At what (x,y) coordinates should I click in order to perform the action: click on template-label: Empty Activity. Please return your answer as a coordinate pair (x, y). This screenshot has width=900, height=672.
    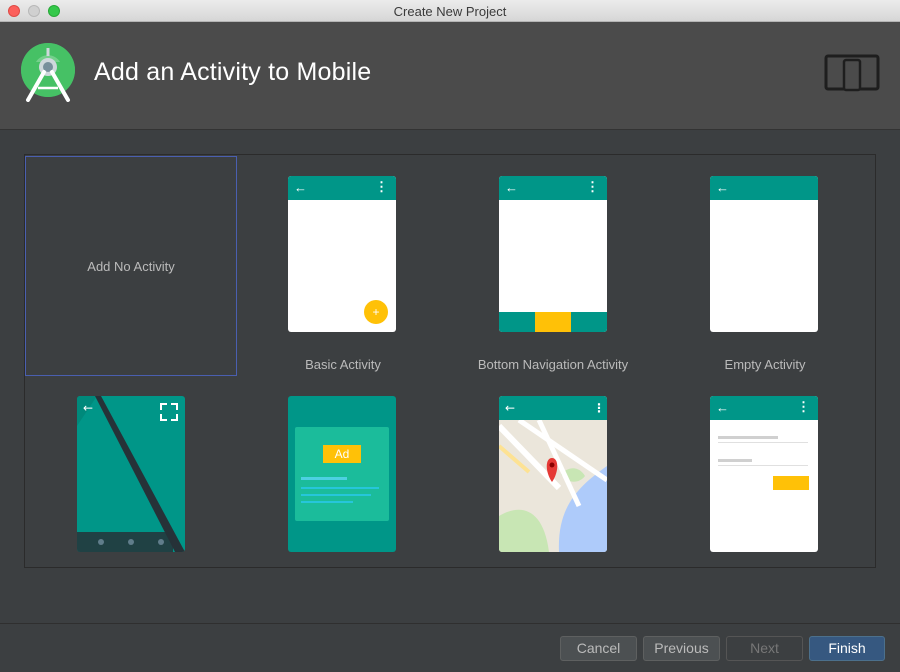
    Looking at the image, I should click on (765, 364).